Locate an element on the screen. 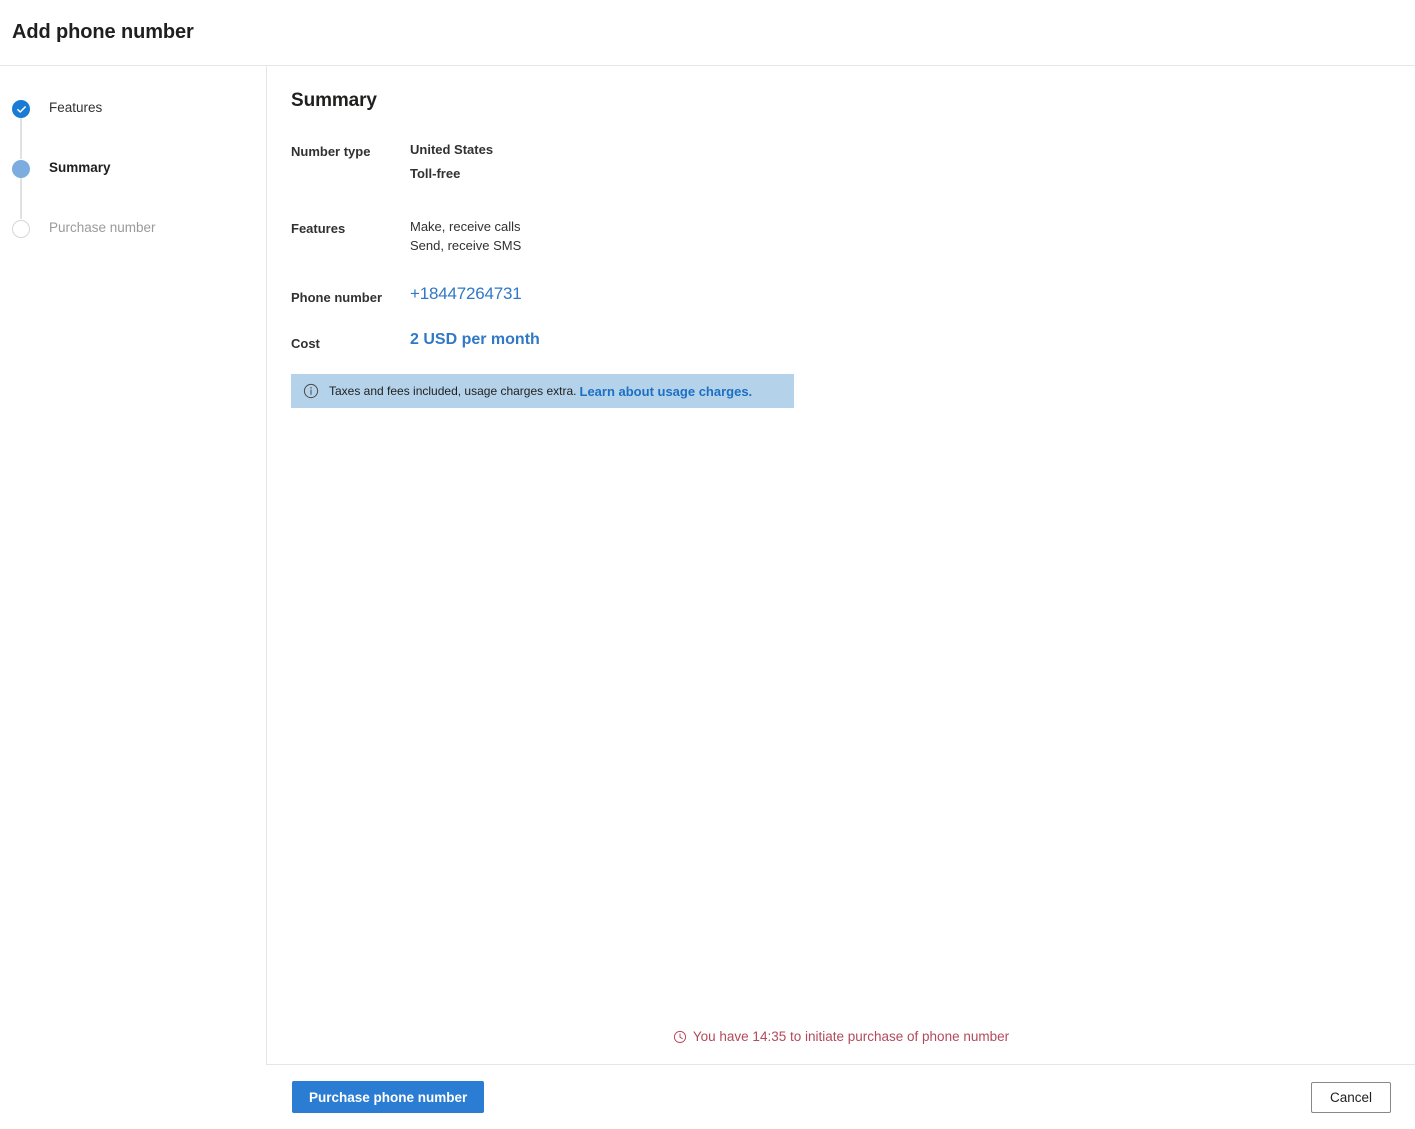 The height and width of the screenshot is (1129, 1415). empty-circle-icon is located at coordinates (21, 229).